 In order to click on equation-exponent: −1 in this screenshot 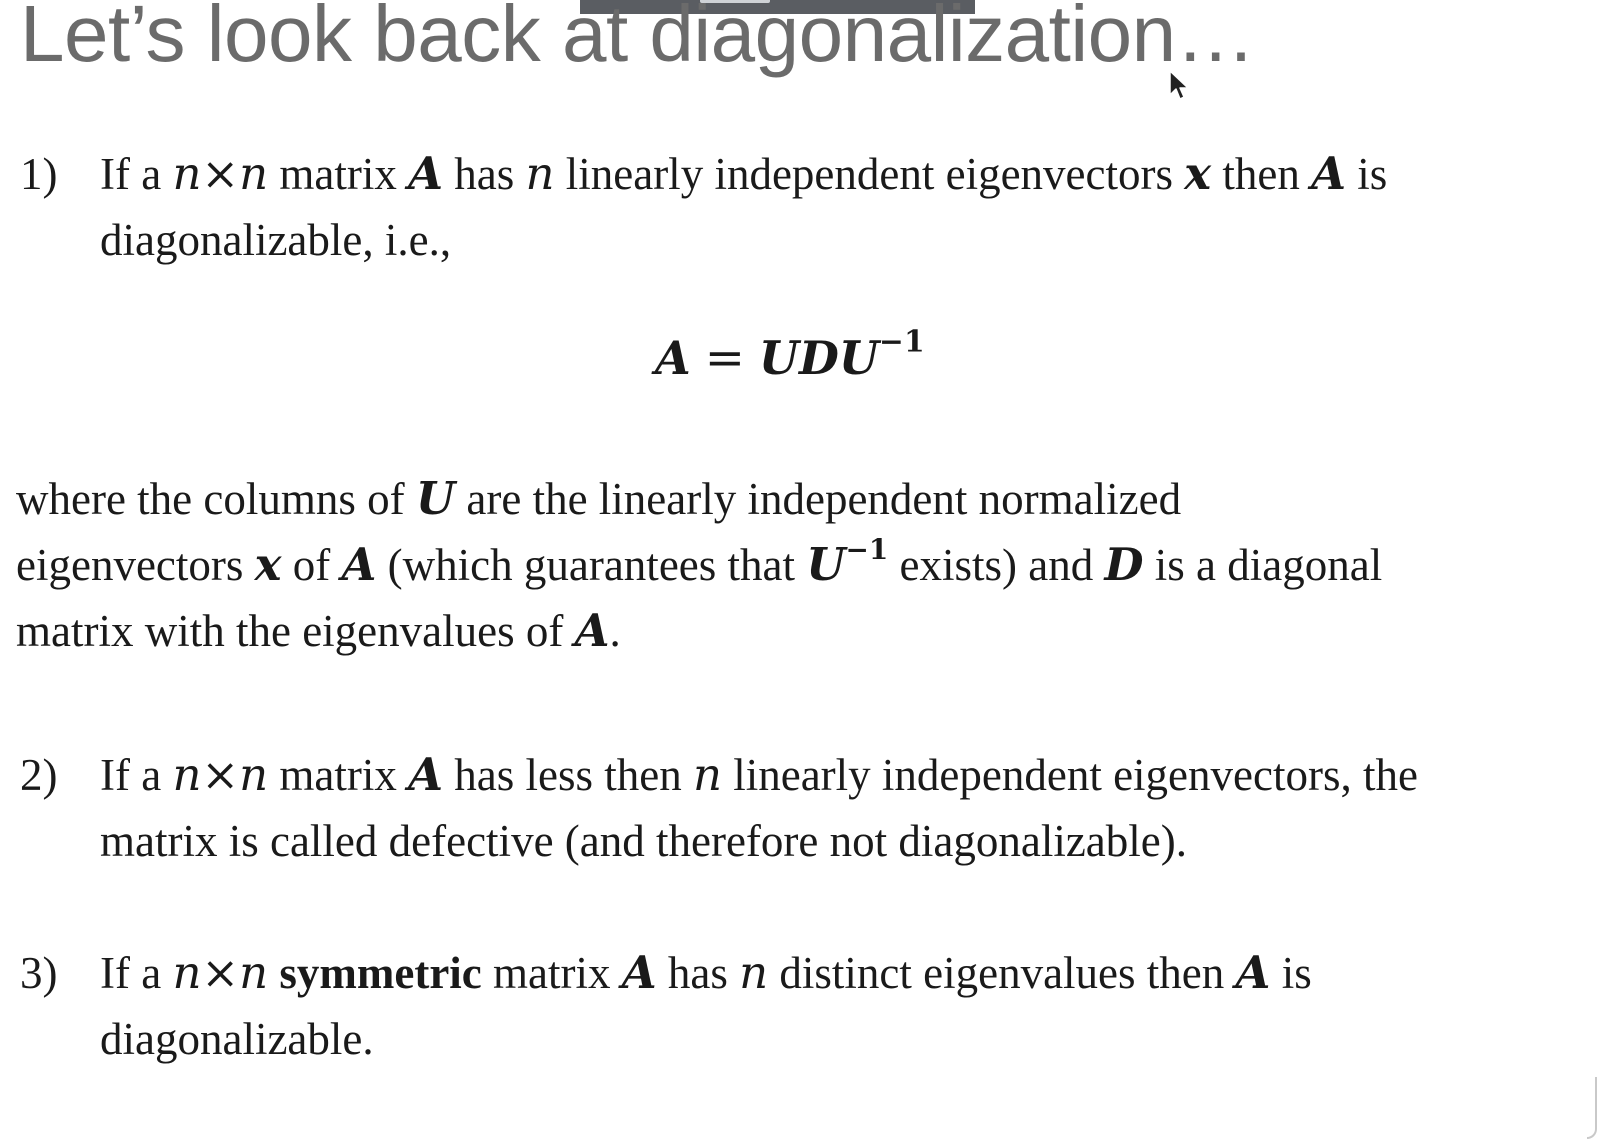, I will do `click(902, 342)`.